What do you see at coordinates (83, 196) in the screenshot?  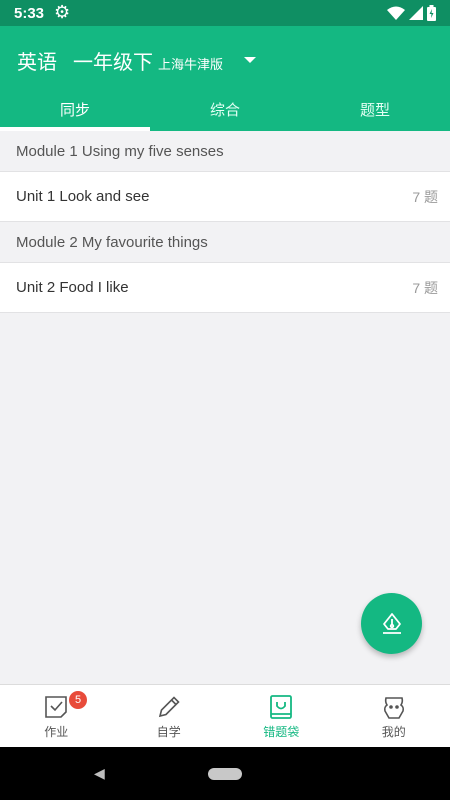 I see `unit-title: Unit 1 Look and see` at bounding box center [83, 196].